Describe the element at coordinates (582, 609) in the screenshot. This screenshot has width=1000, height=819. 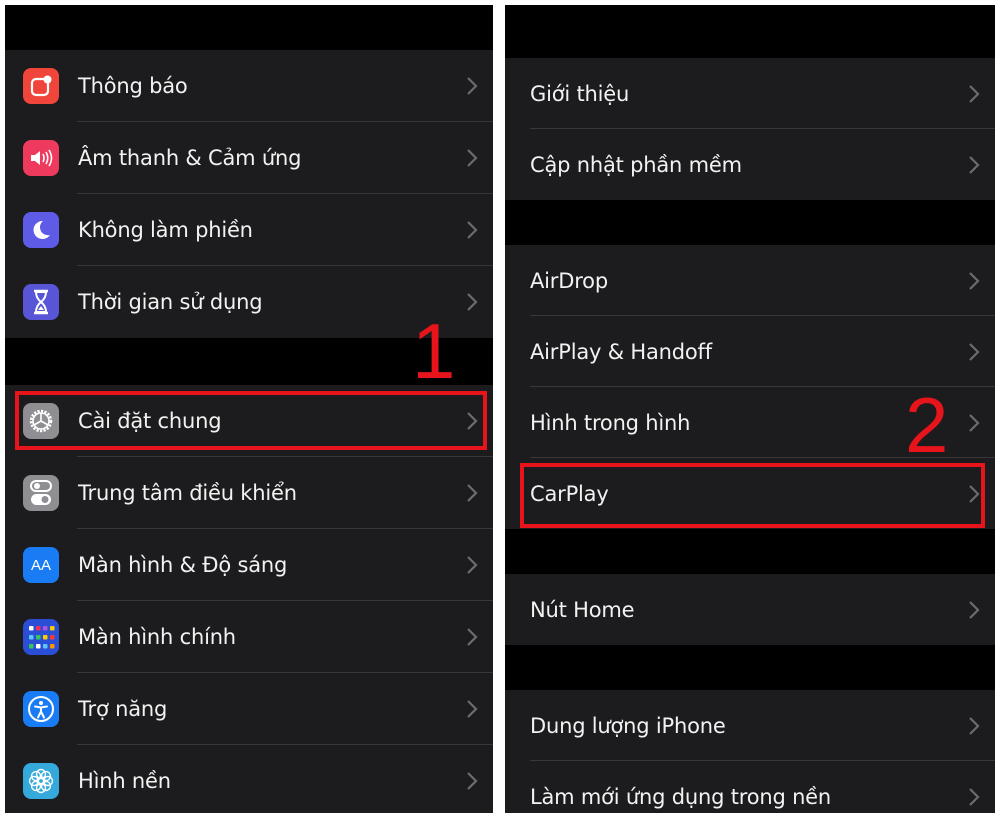
I see `settings-item-label: Nút Home` at that location.